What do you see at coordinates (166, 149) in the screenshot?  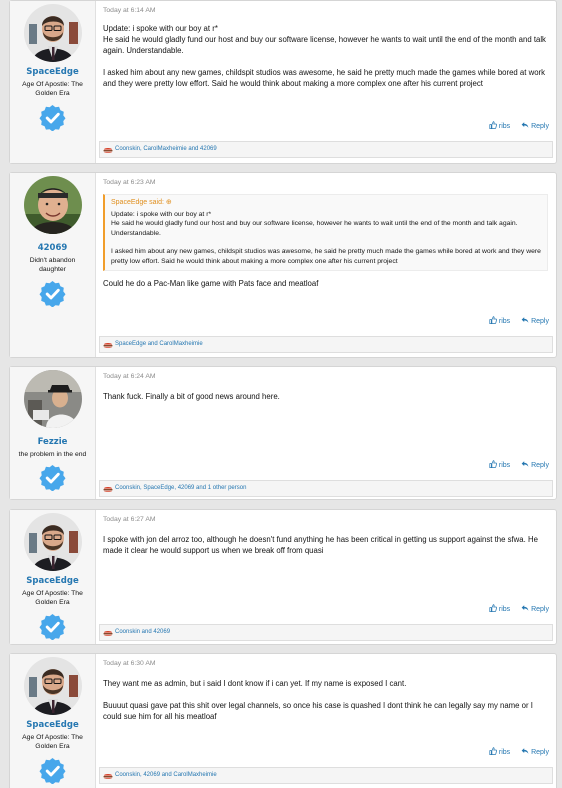 I see `likes-list-link: Coonskin, CarolMaxheimie and 42069` at bounding box center [166, 149].